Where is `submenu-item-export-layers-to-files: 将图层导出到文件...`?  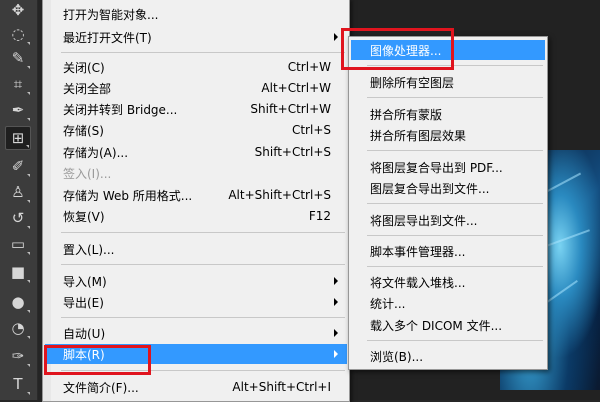 submenu-item-export-layers-to-files: 将图层导出到文件... is located at coordinates (448, 220).